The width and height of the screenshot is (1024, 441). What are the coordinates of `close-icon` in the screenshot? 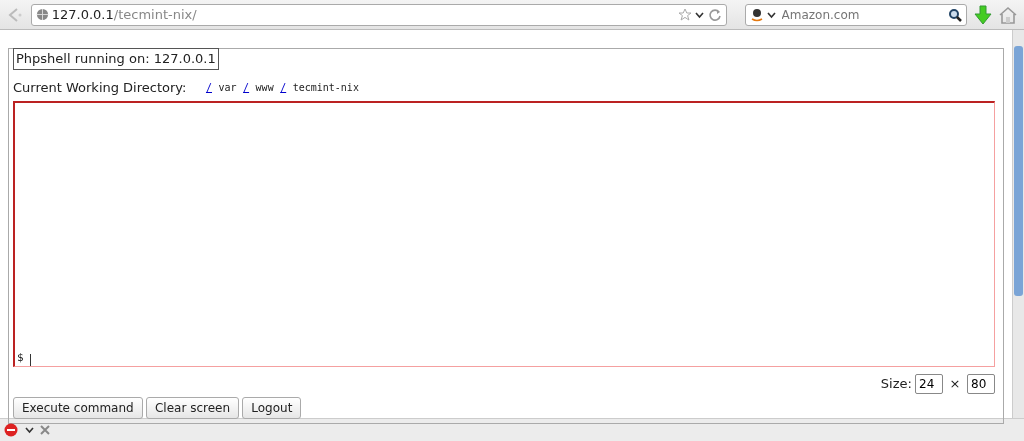 It's located at (45, 430).